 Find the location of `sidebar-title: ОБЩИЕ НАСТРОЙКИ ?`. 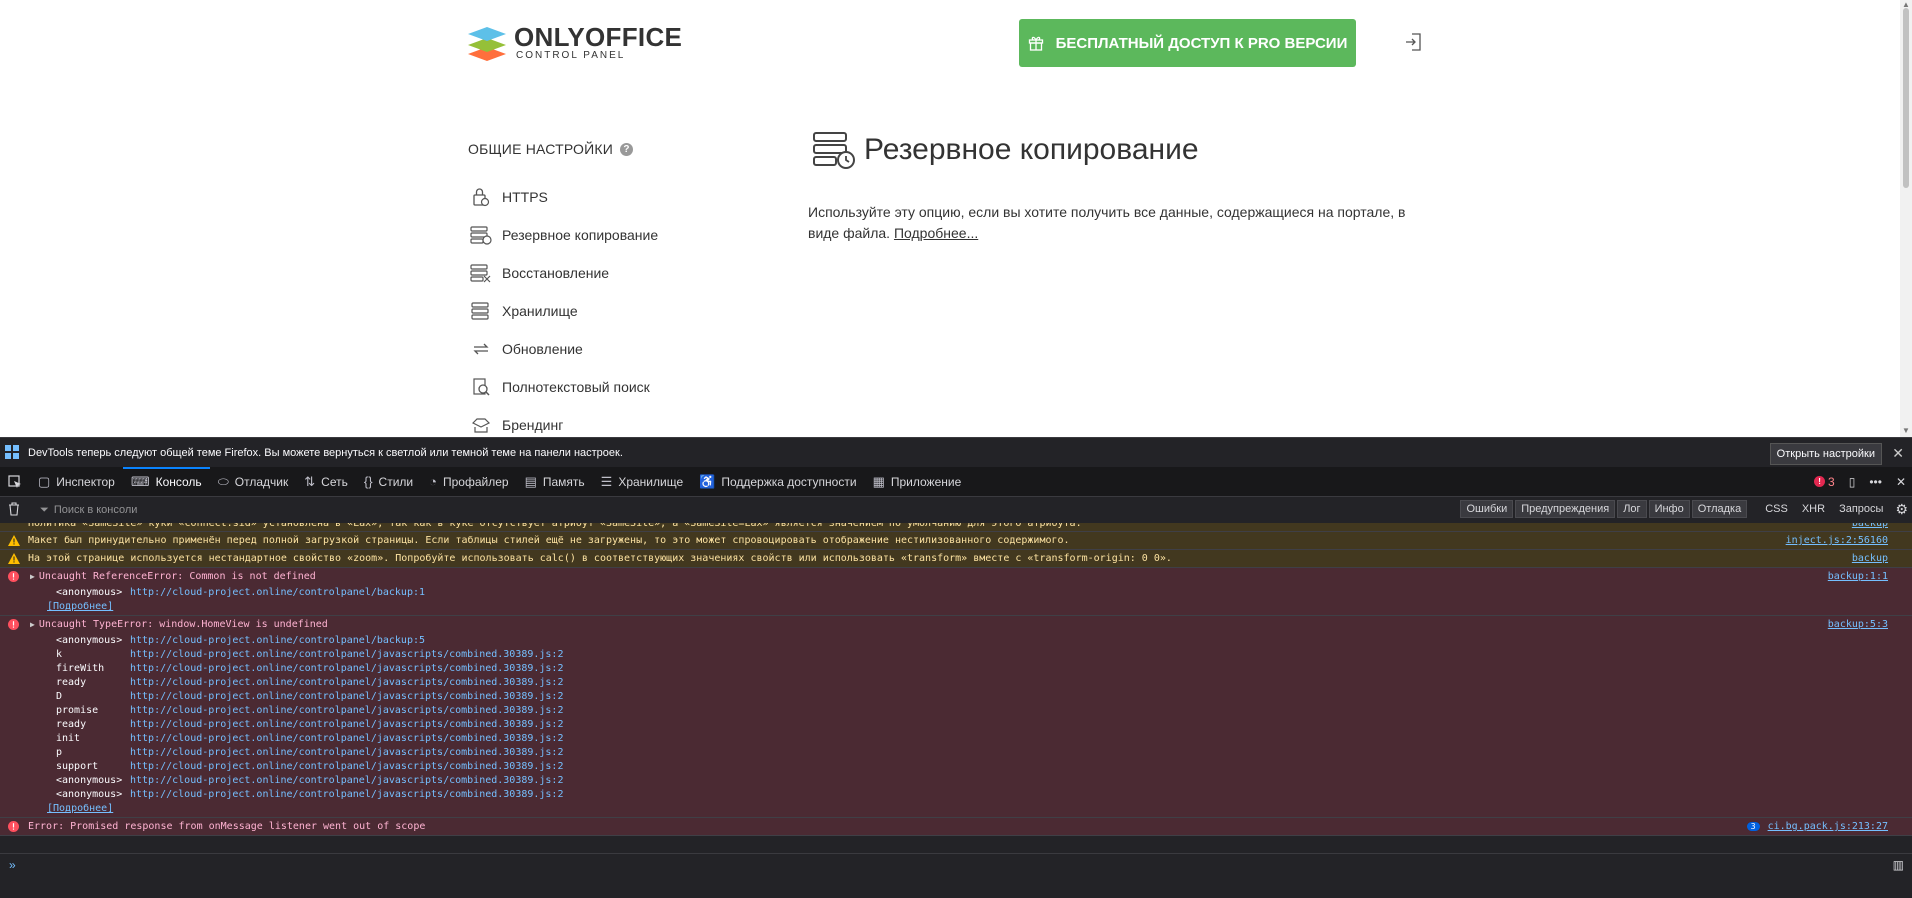

sidebar-title: ОБЩИЕ НАСТРОЙКИ ? is located at coordinates (551, 149).